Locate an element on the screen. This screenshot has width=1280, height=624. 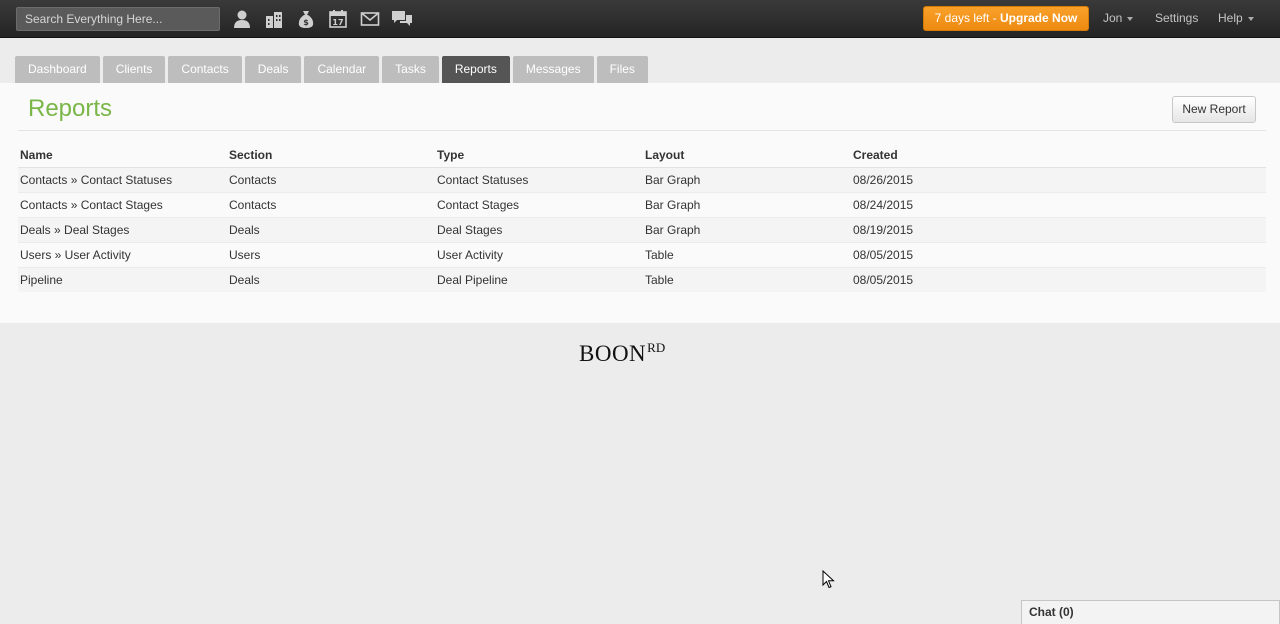
person-icon is located at coordinates (242, 19).